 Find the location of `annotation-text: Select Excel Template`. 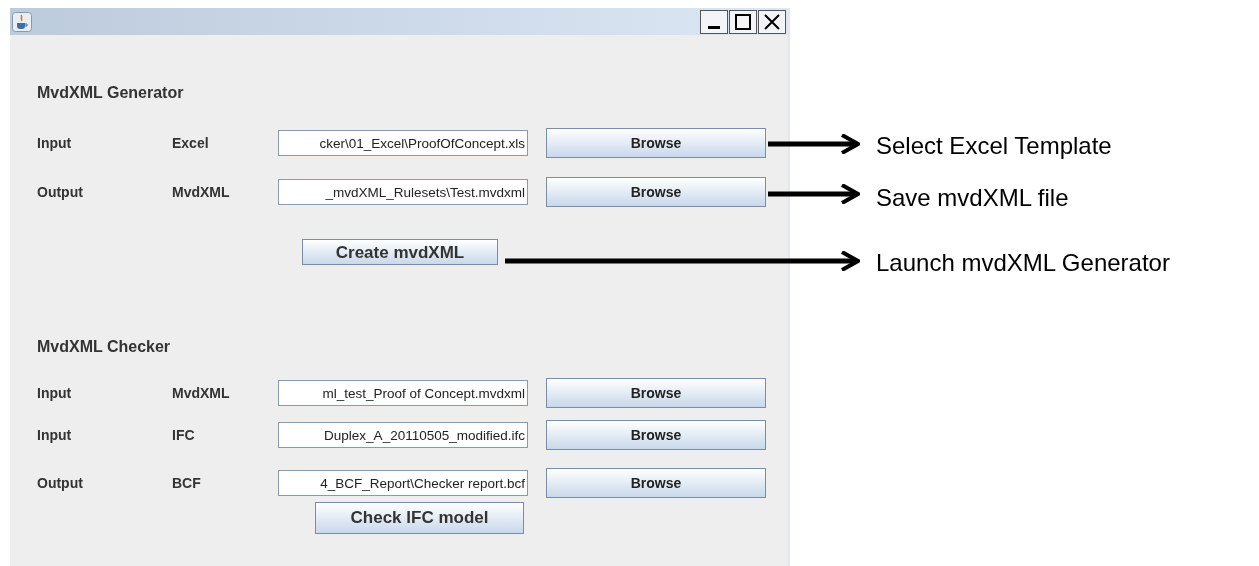

annotation-text: Select Excel Template is located at coordinates (994, 146).